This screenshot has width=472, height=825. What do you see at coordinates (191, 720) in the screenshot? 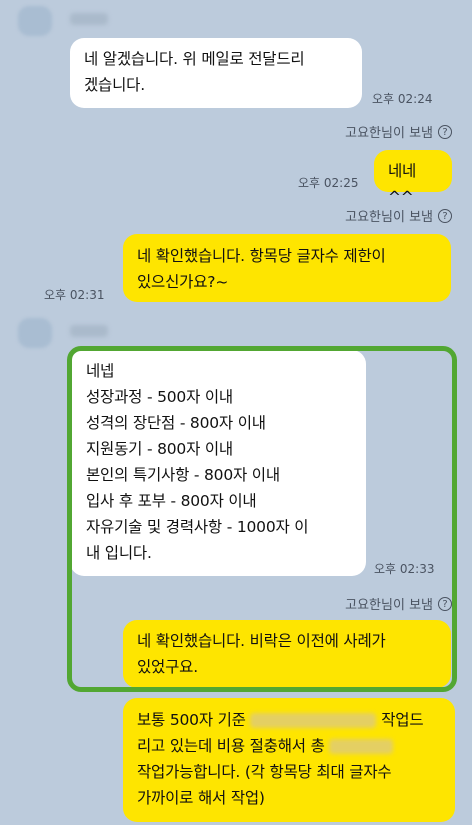
I see `message-text: 보통 500자 기준` at bounding box center [191, 720].